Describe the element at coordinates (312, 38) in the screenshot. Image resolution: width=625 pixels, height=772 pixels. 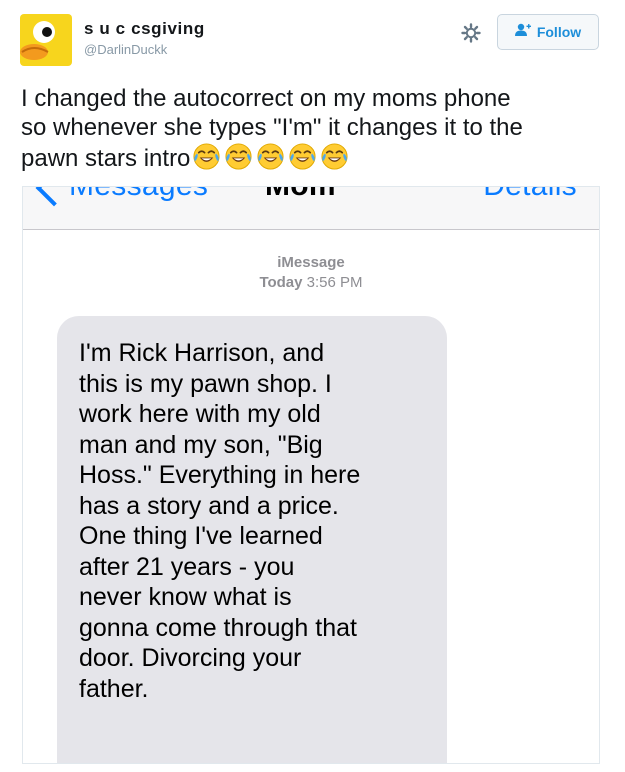
I see `tweet-header: s u c csgiving @DarlinDuckk Follow` at that location.